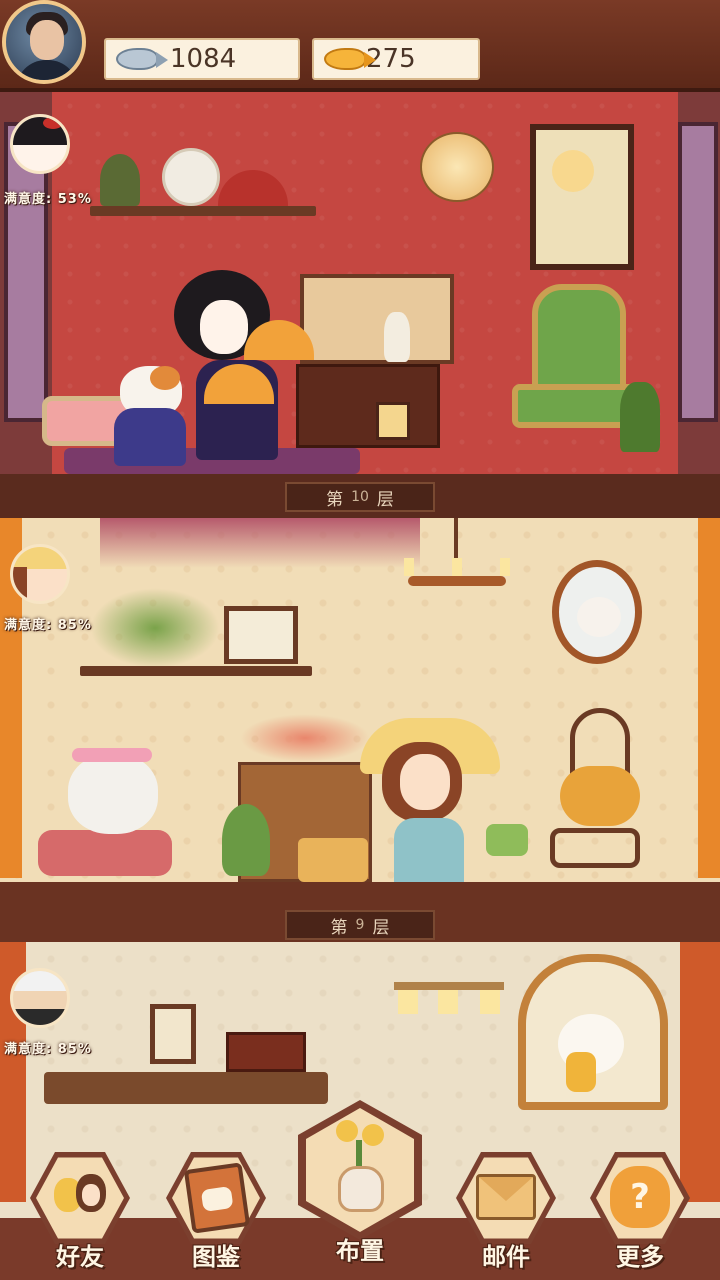  Describe the element at coordinates (40, 144) in the screenshot. I see `floor-10-guest-avatar` at that location.